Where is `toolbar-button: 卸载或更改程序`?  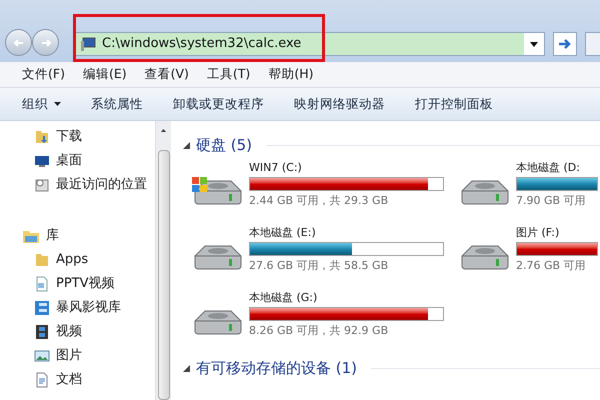
toolbar-button: 卸载或更改程序 is located at coordinates (218, 104).